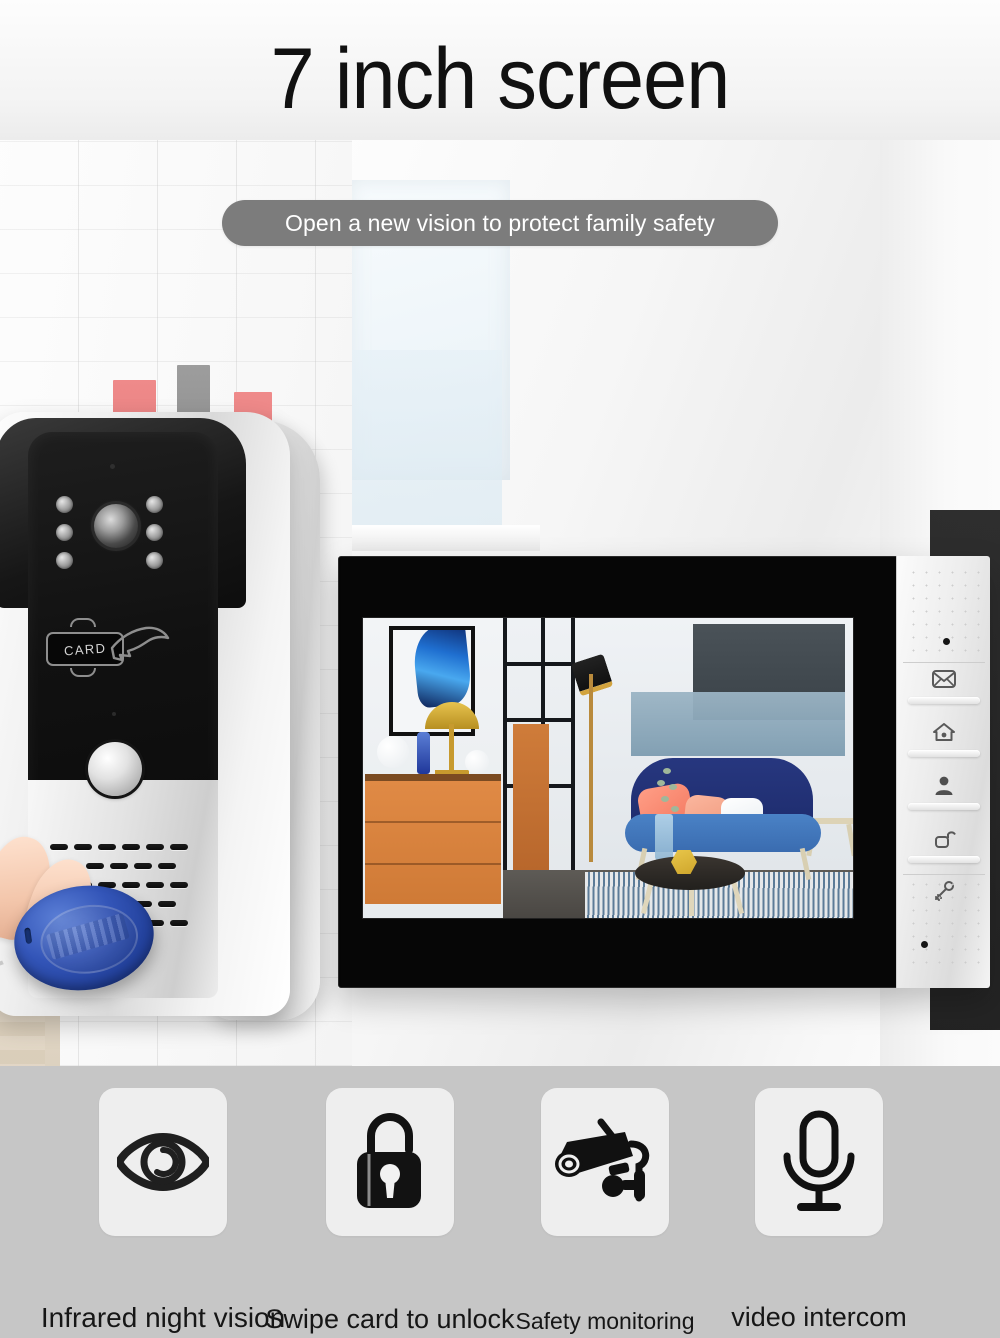  What do you see at coordinates (944, 874) in the screenshot?
I see `panel-divider-bottom` at bounding box center [944, 874].